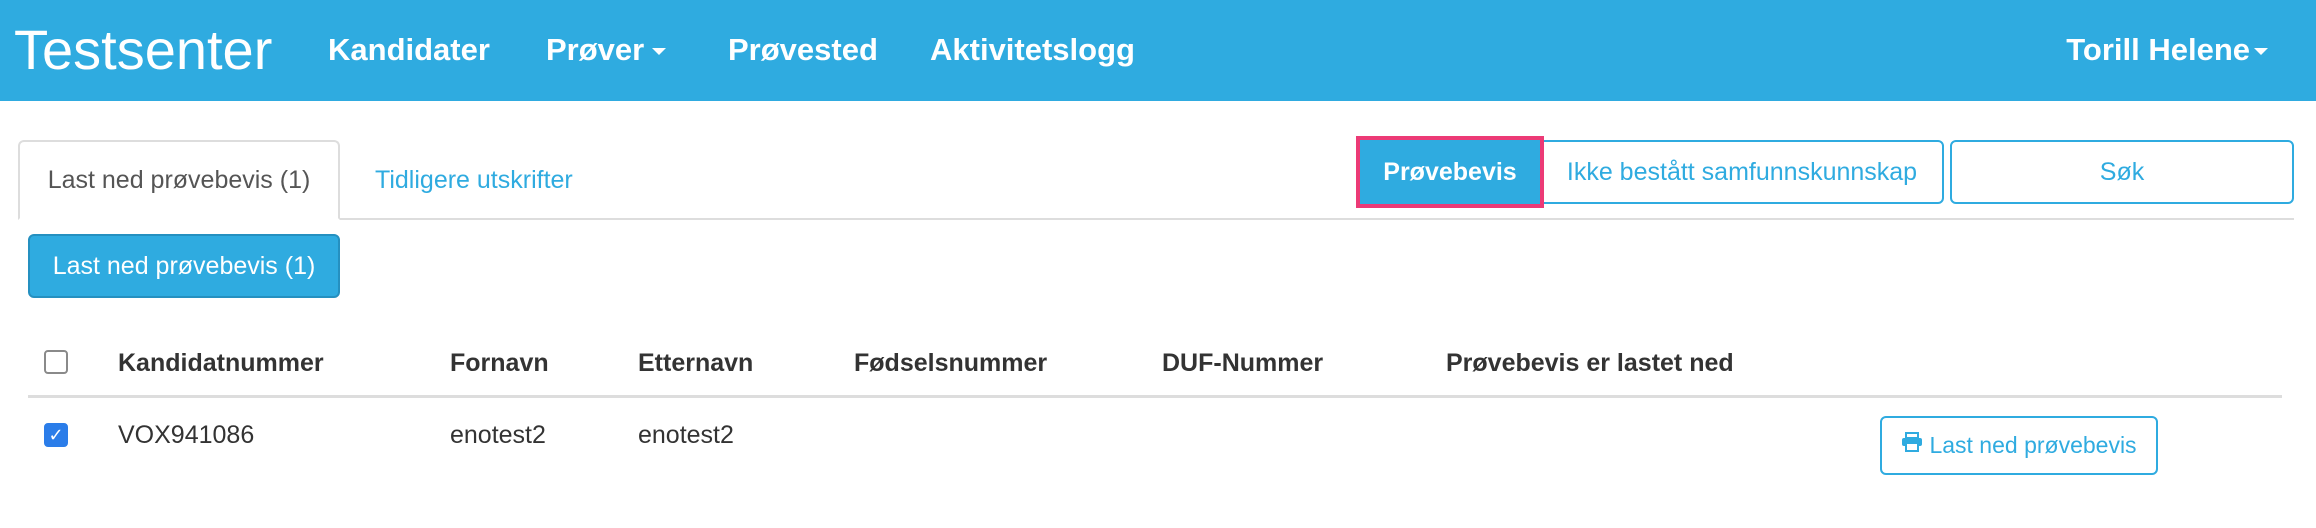 The image size is (2316, 528). I want to click on nav-item-label: Prøver, so click(595, 49).